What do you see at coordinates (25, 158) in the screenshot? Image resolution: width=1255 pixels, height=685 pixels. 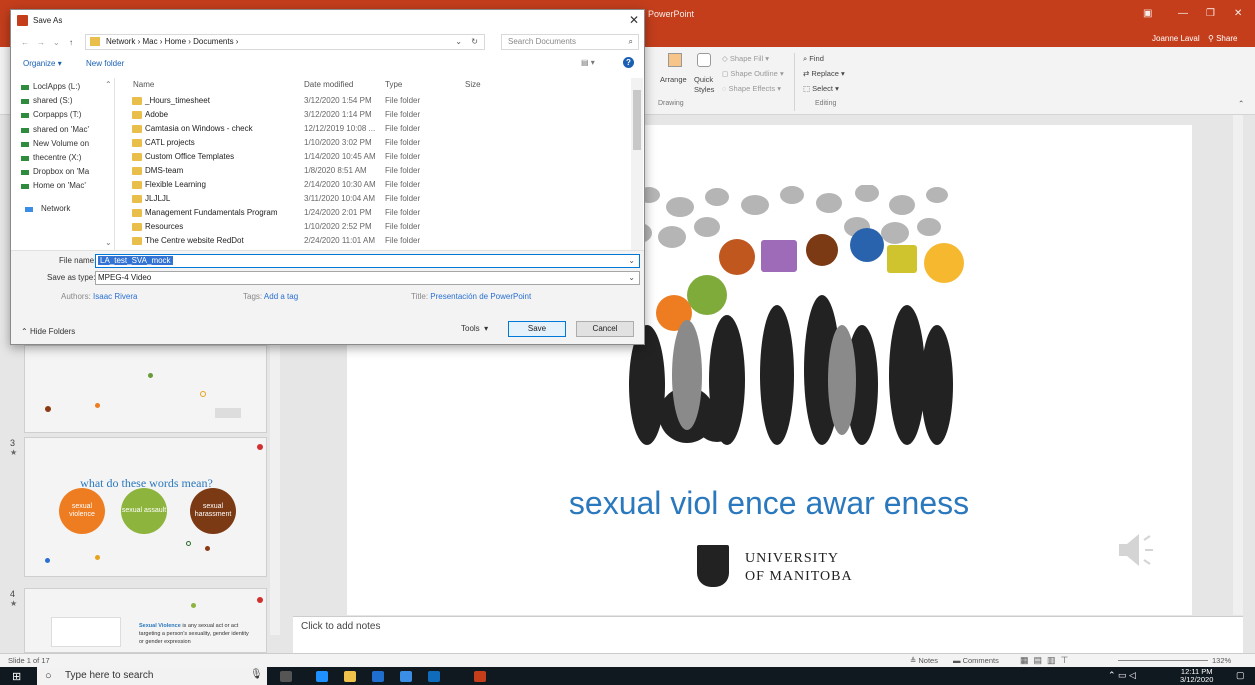 I see `drive-icon` at bounding box center [25, 158].